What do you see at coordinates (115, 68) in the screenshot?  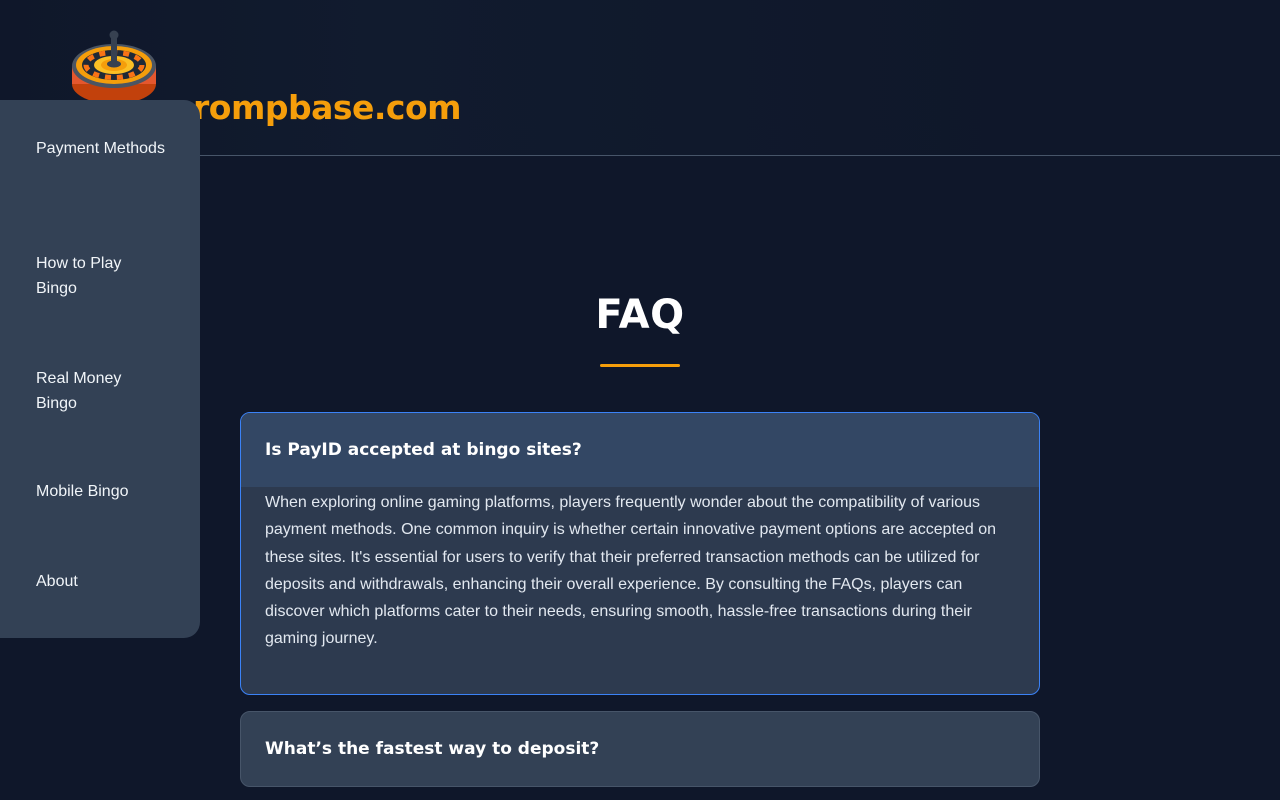 I see `roulette-wheel-icon` at bounding box center [115, 68].